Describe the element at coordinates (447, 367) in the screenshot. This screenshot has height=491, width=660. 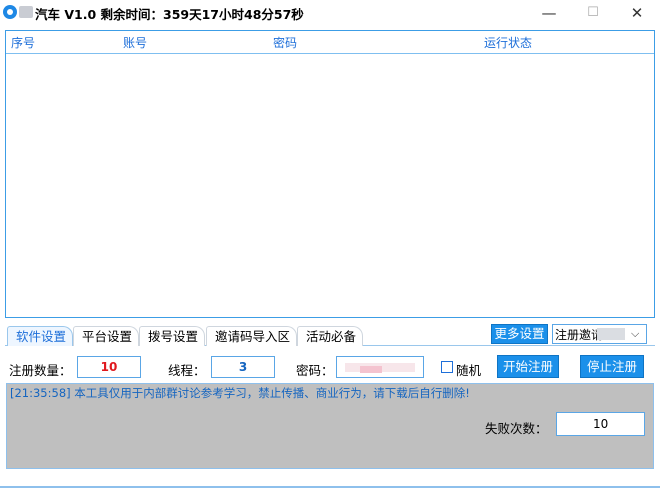
I see `random-checkbox` at that location.